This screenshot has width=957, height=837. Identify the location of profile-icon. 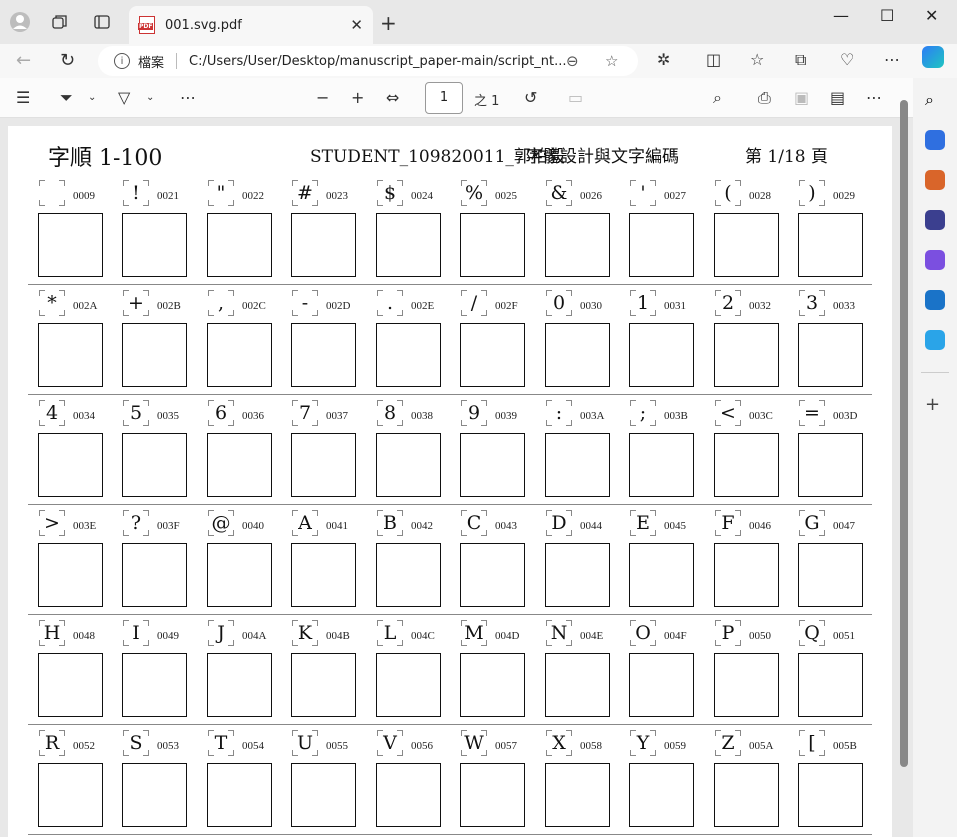
(20, 22).